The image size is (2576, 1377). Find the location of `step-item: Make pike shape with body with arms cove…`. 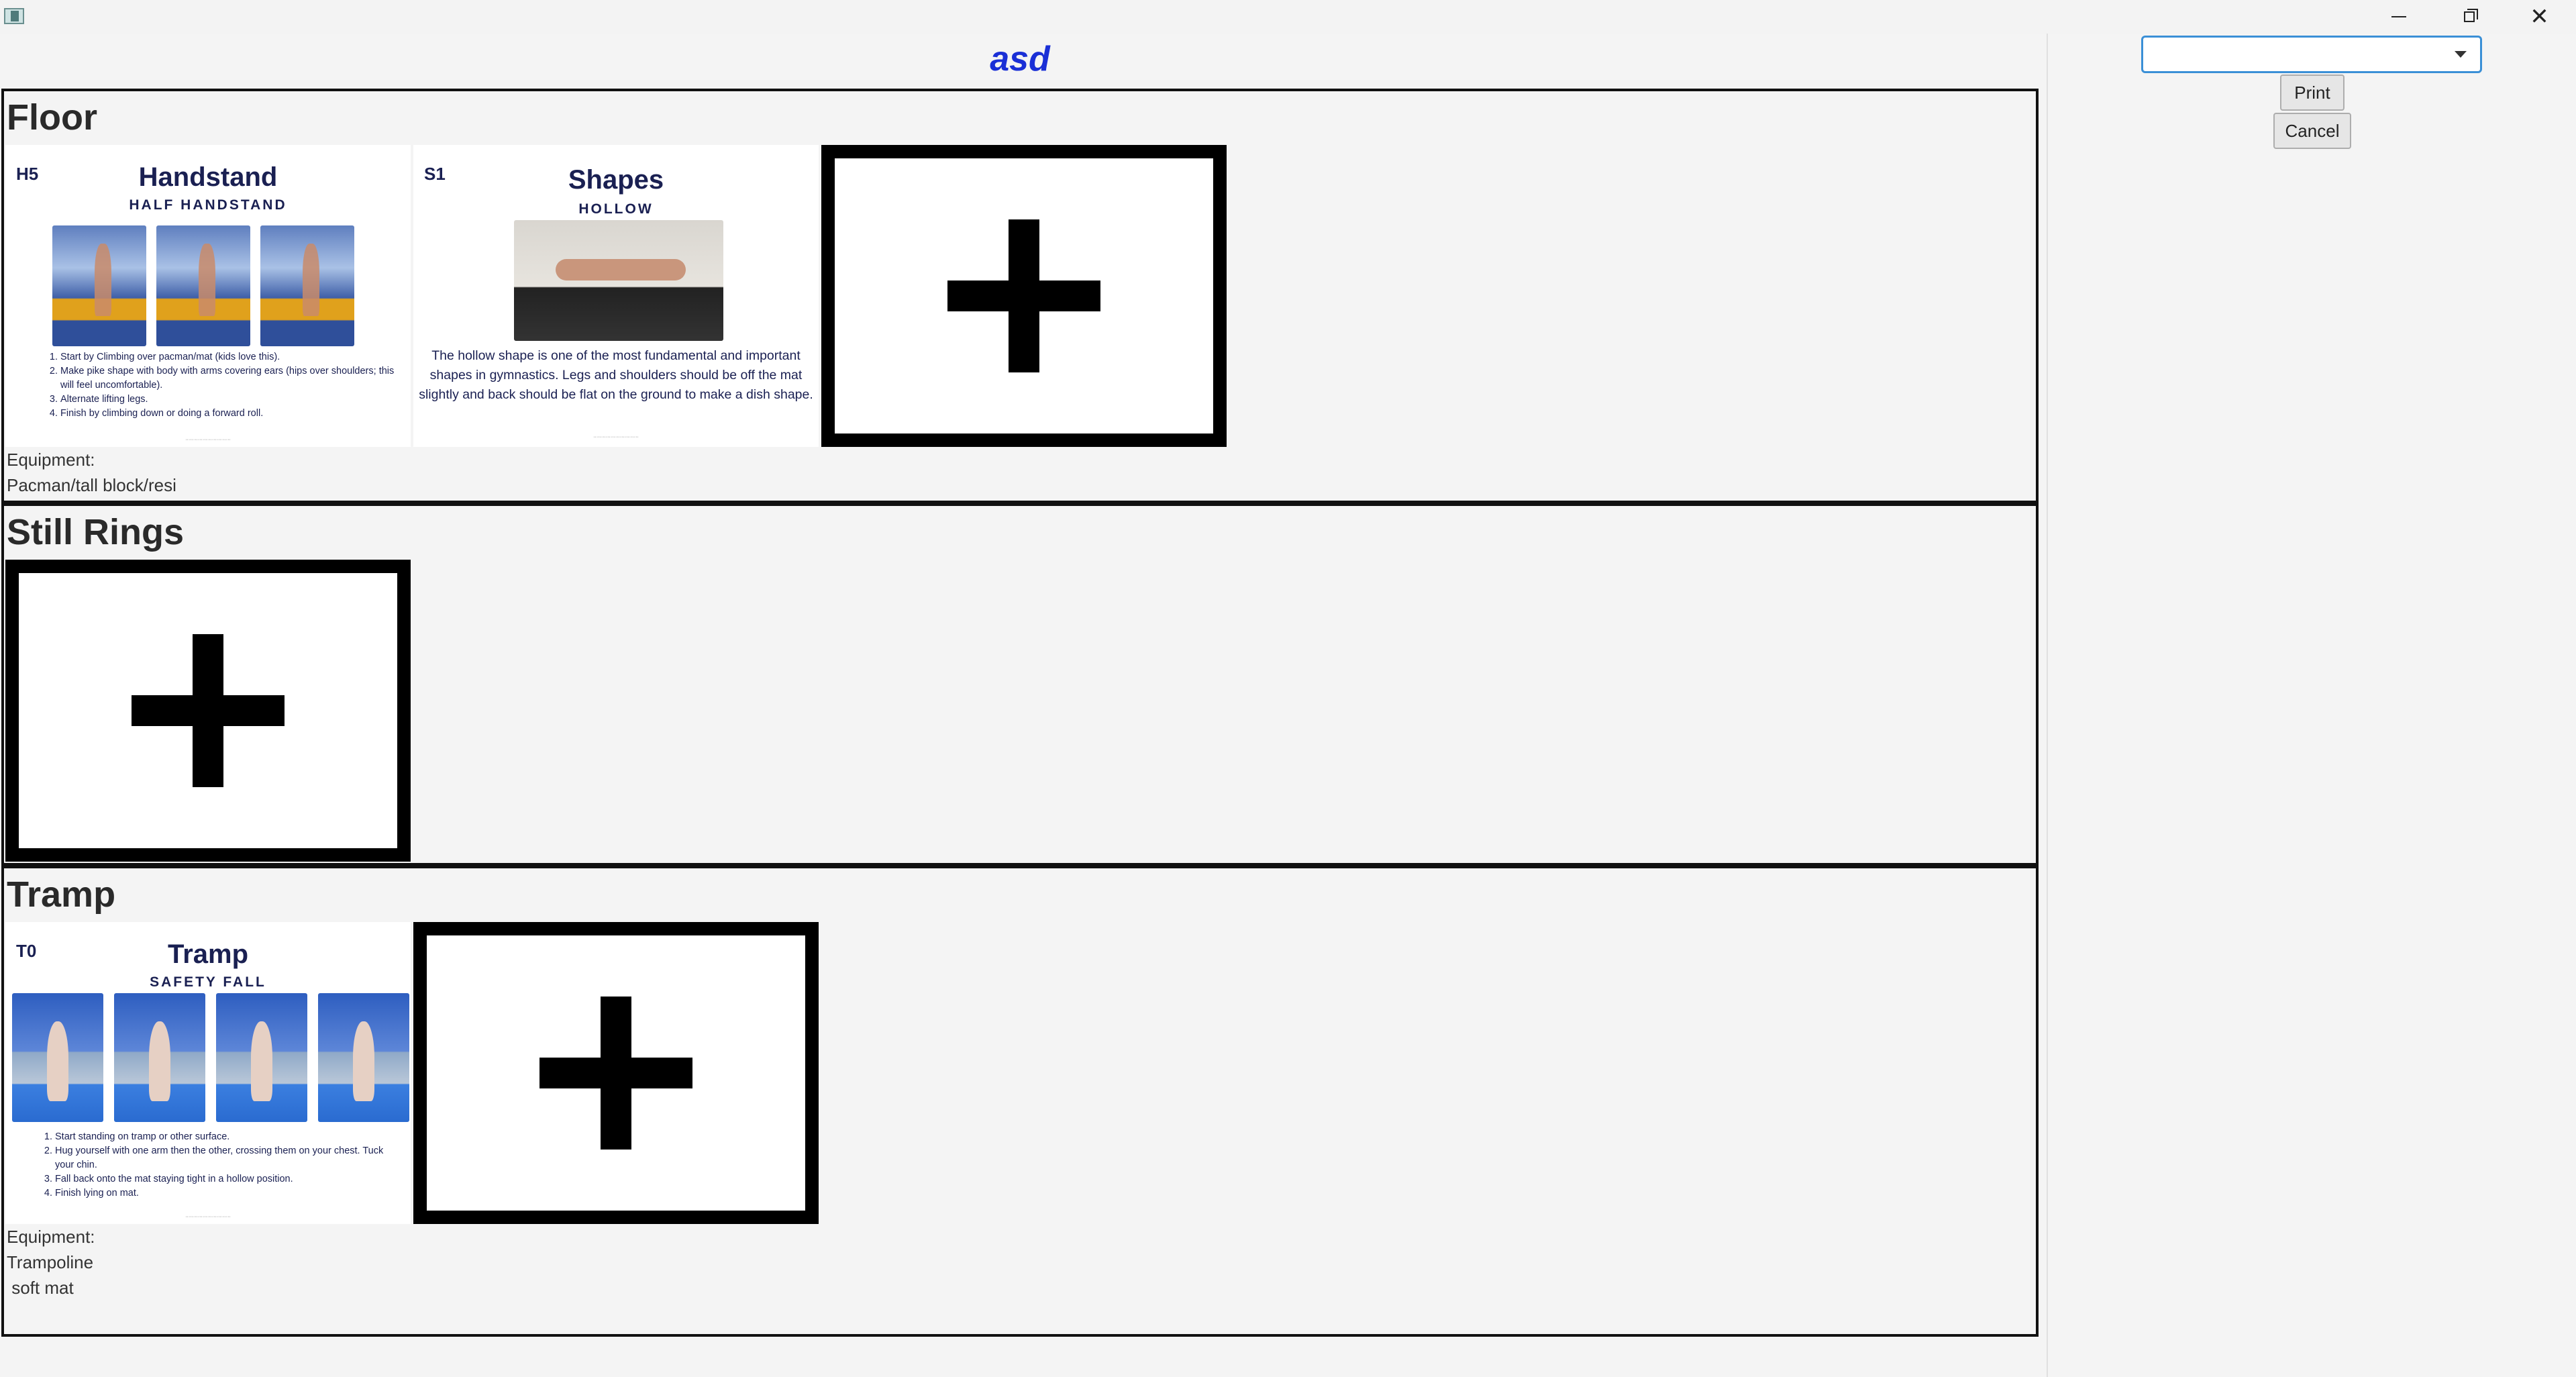

step-item: Make pike shape with body with arms cove… is located at coordinates (228, 378).